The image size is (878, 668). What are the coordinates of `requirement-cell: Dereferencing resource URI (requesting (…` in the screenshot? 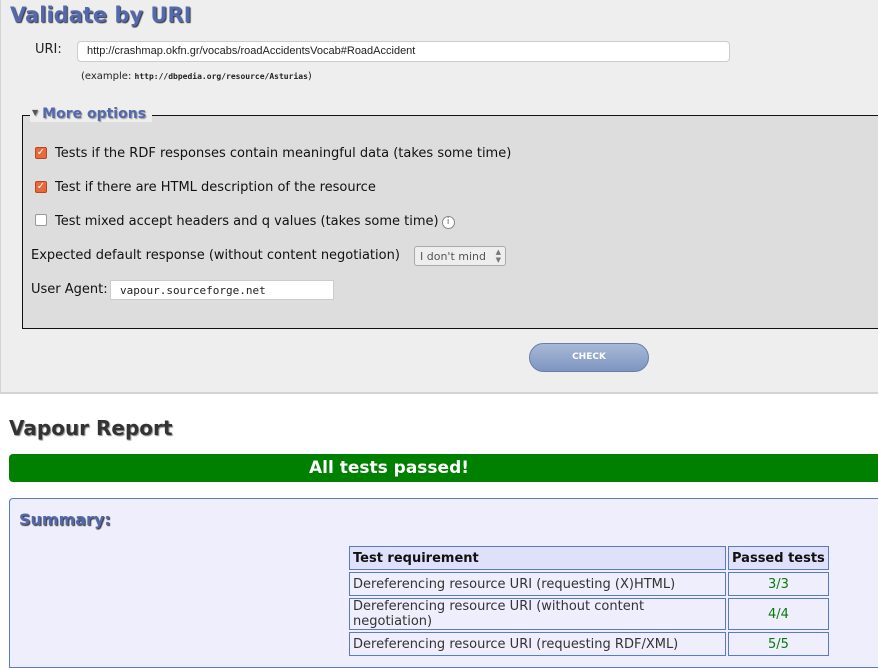 It's located at (537, 584).